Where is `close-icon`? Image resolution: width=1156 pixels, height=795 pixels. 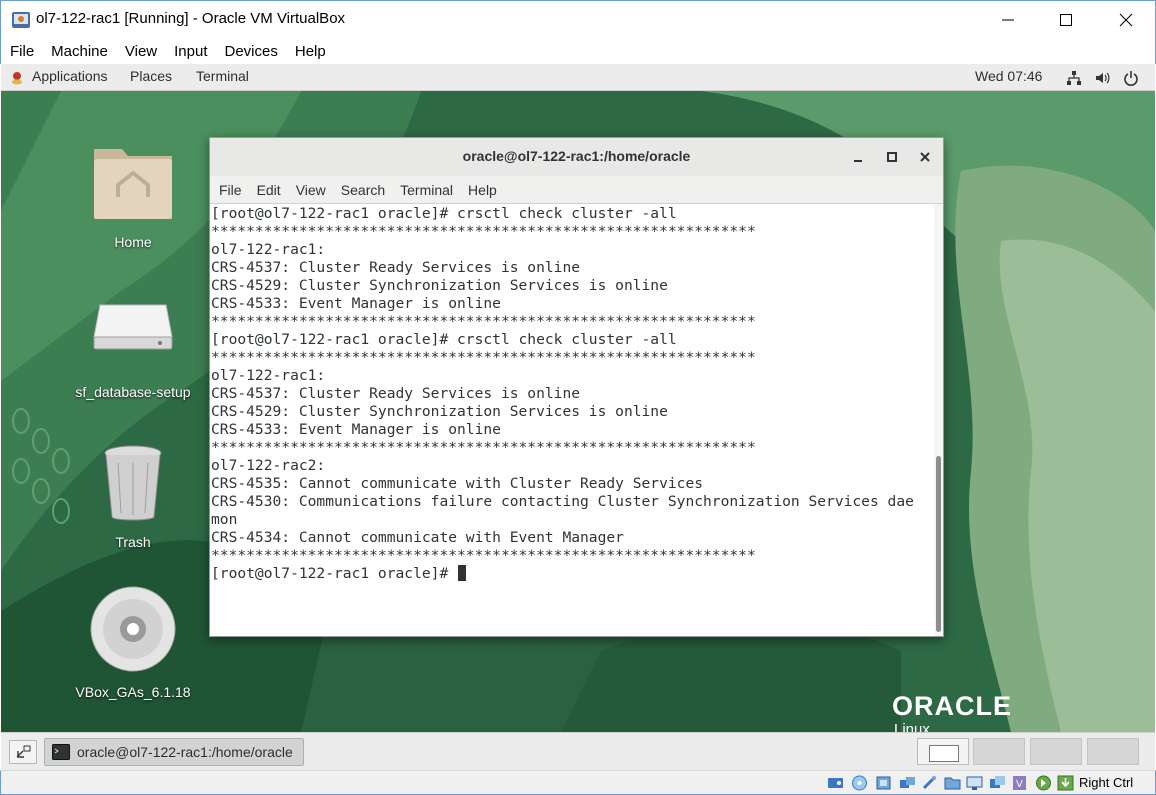 close-icon is located at coordinates (1126, 20).